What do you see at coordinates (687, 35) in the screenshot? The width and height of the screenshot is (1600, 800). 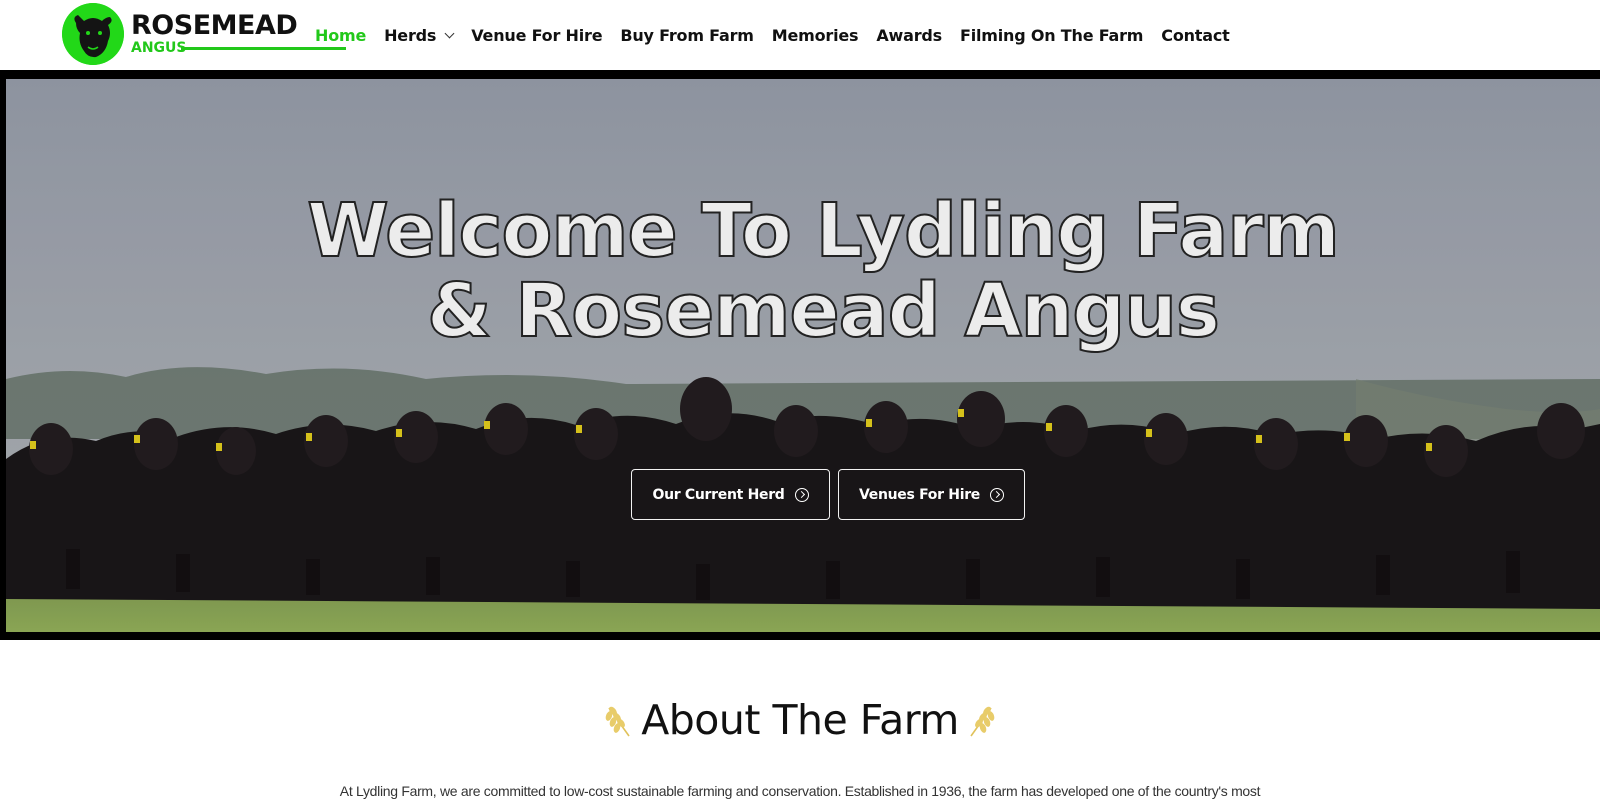 I see `nav-buy-from-farm: Buy From Farm` at bounding box center [687, 35].